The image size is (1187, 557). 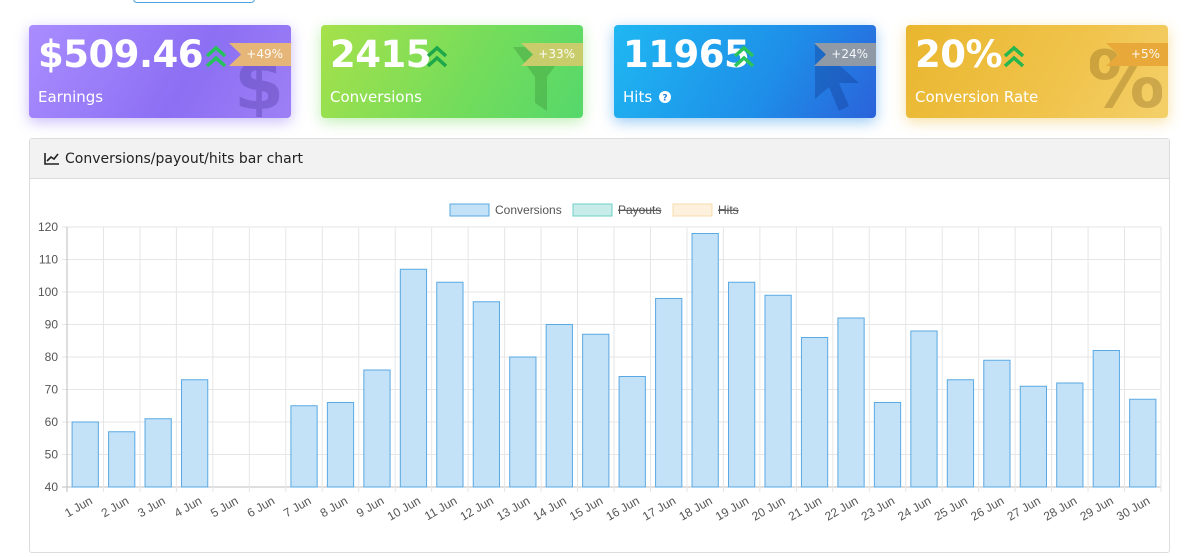 What do you see at coordinates (52, 325) in the screenshot?
I see `y-tick-label: 90` at bounding box center [52, 325].